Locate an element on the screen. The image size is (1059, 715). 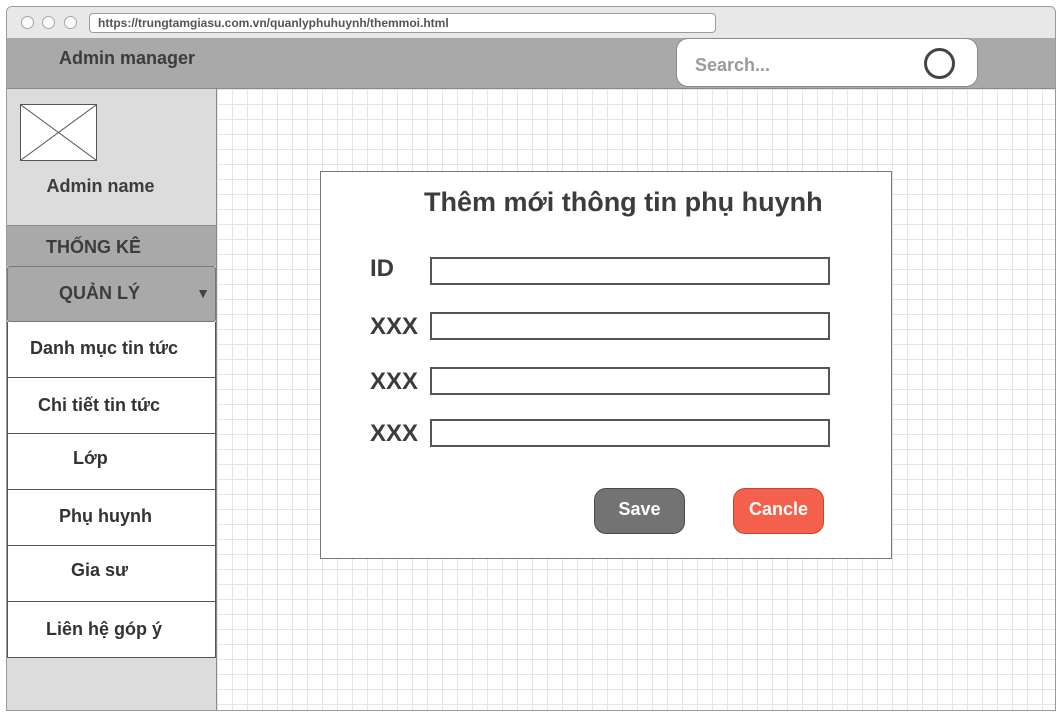
sidebar-item-lien-he-gop-y: Liên hệ góp ý is located at coordinates (111, 630).